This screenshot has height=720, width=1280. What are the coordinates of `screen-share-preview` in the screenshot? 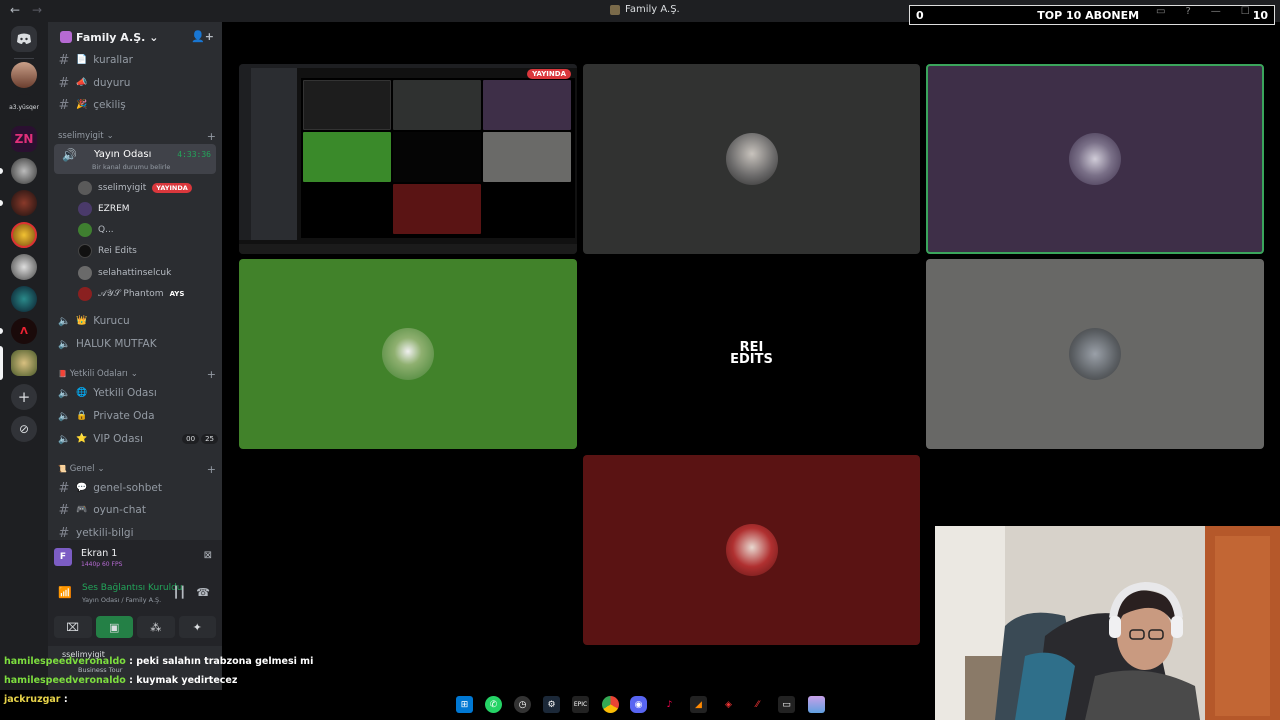 It's located at (408, 159).